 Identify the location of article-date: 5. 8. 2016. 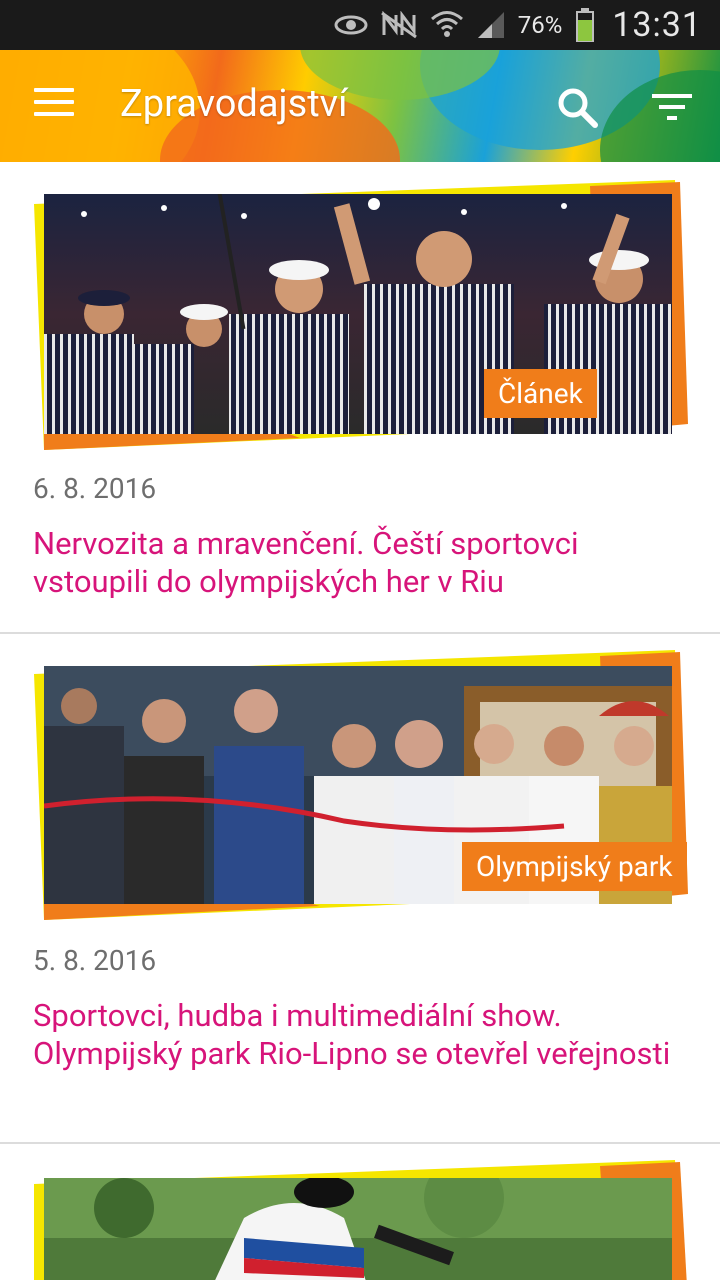
(95, 960).